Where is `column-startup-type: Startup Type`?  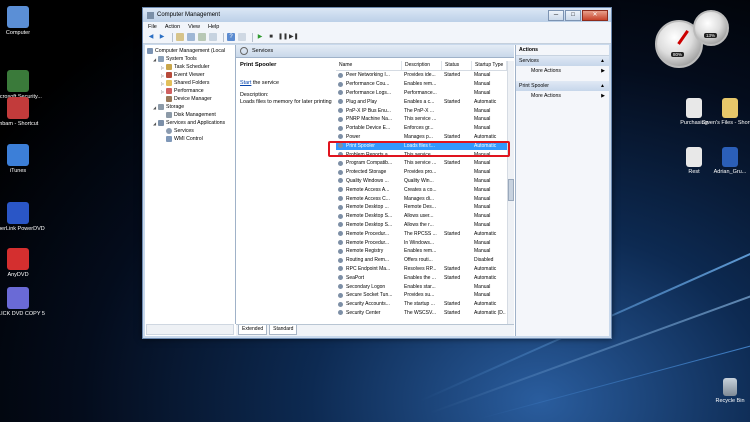 column-startup-type: Startup Type is located at coordinates (489, 65).